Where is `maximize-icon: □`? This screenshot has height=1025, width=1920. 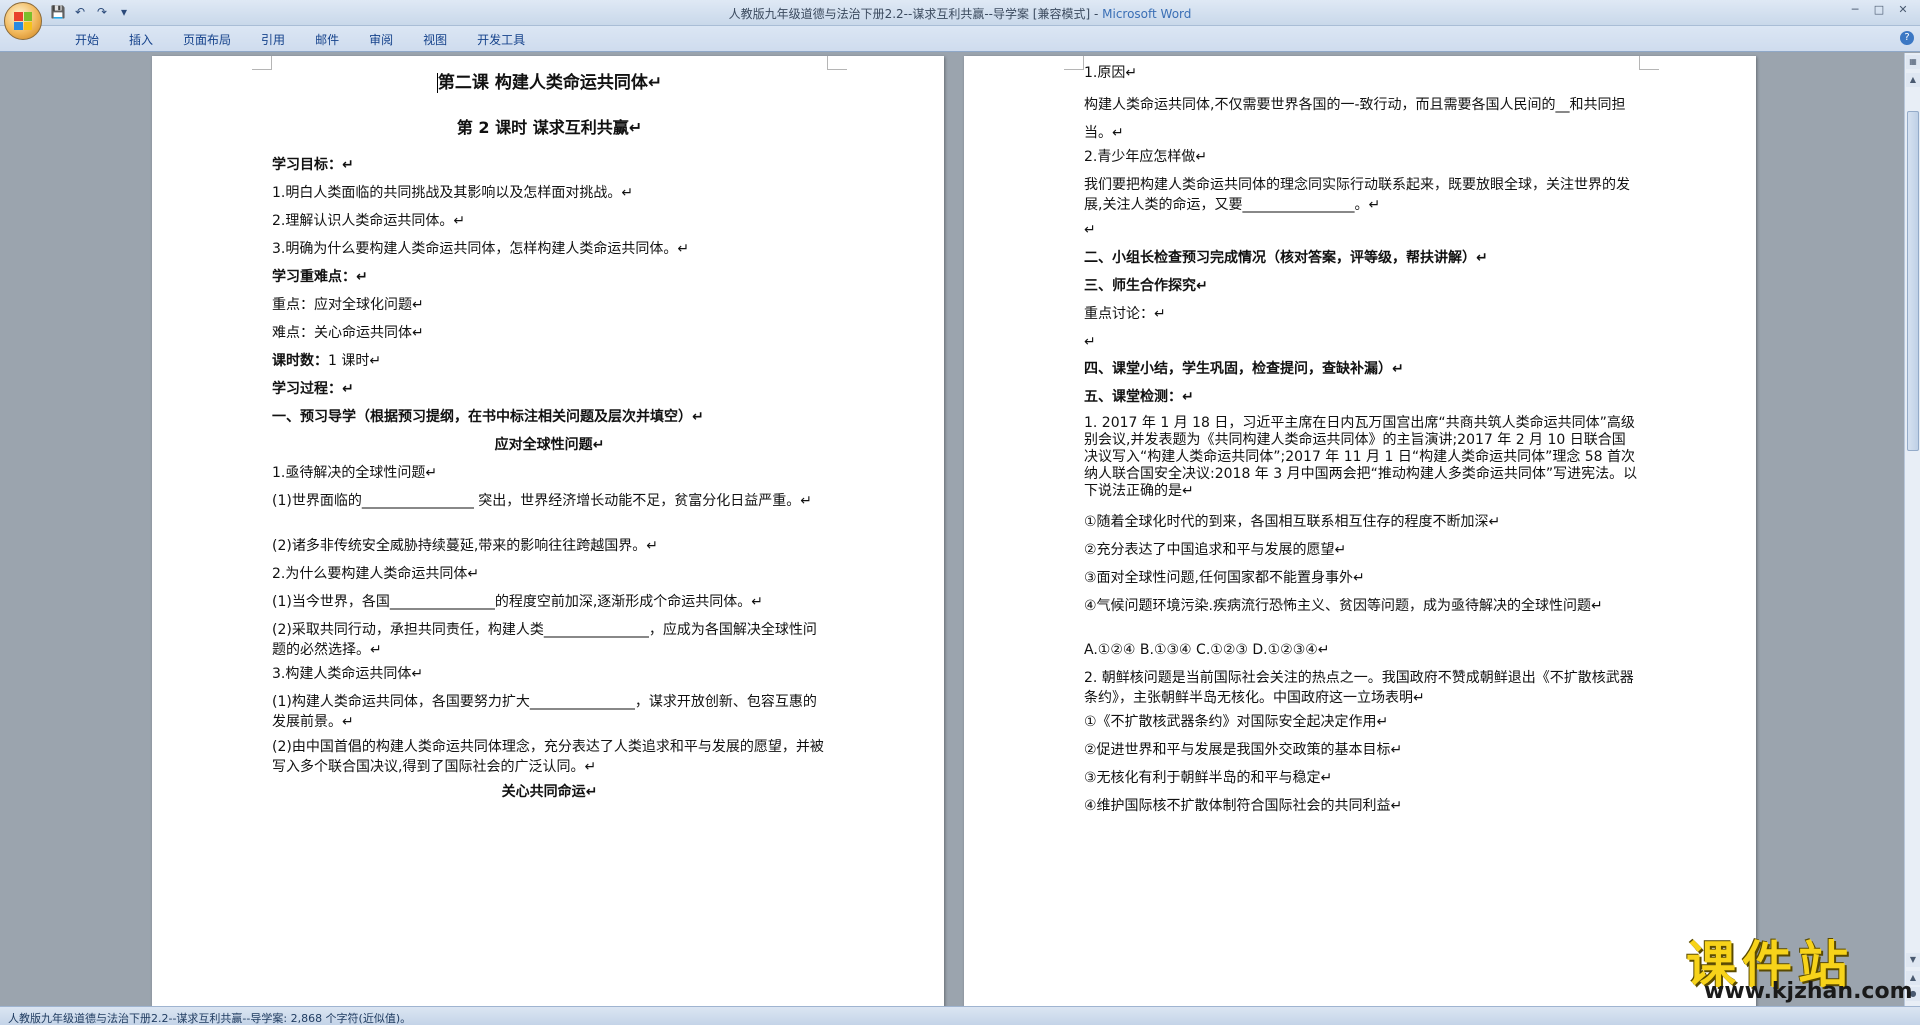 maximize-icon: □ is located at coordinates (1879, 10).